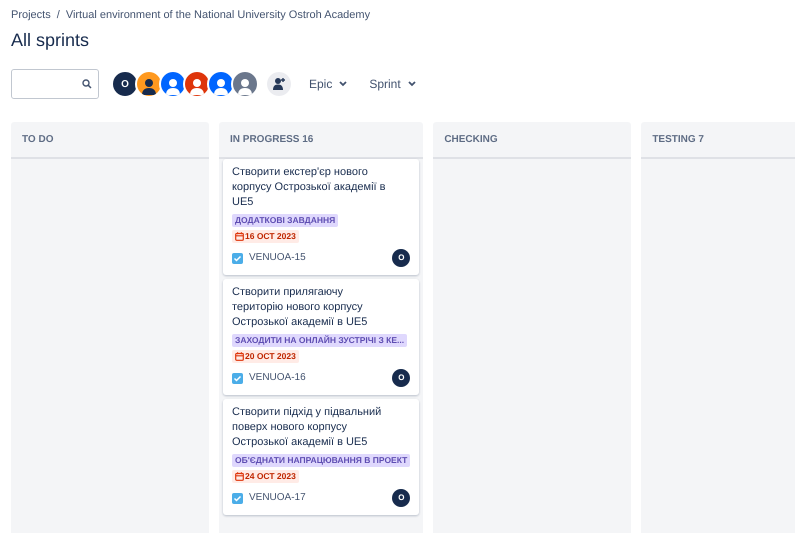  What do you see at coordinates (307, 427) in the screenshot?
I see `issue-summary: Створити підхід у підвальний поверх нового корпусу Острозької академії в UE5` at bounding box center [307, 427].